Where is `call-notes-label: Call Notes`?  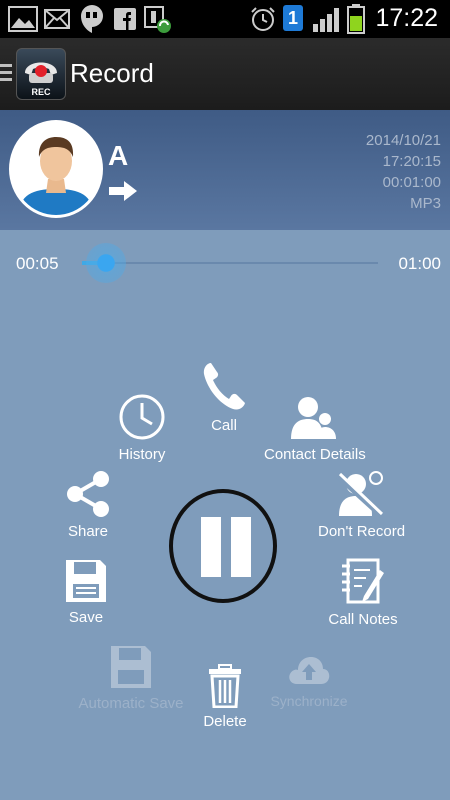 call-notes-label: Call Notes is located at coordinates (363, 619).